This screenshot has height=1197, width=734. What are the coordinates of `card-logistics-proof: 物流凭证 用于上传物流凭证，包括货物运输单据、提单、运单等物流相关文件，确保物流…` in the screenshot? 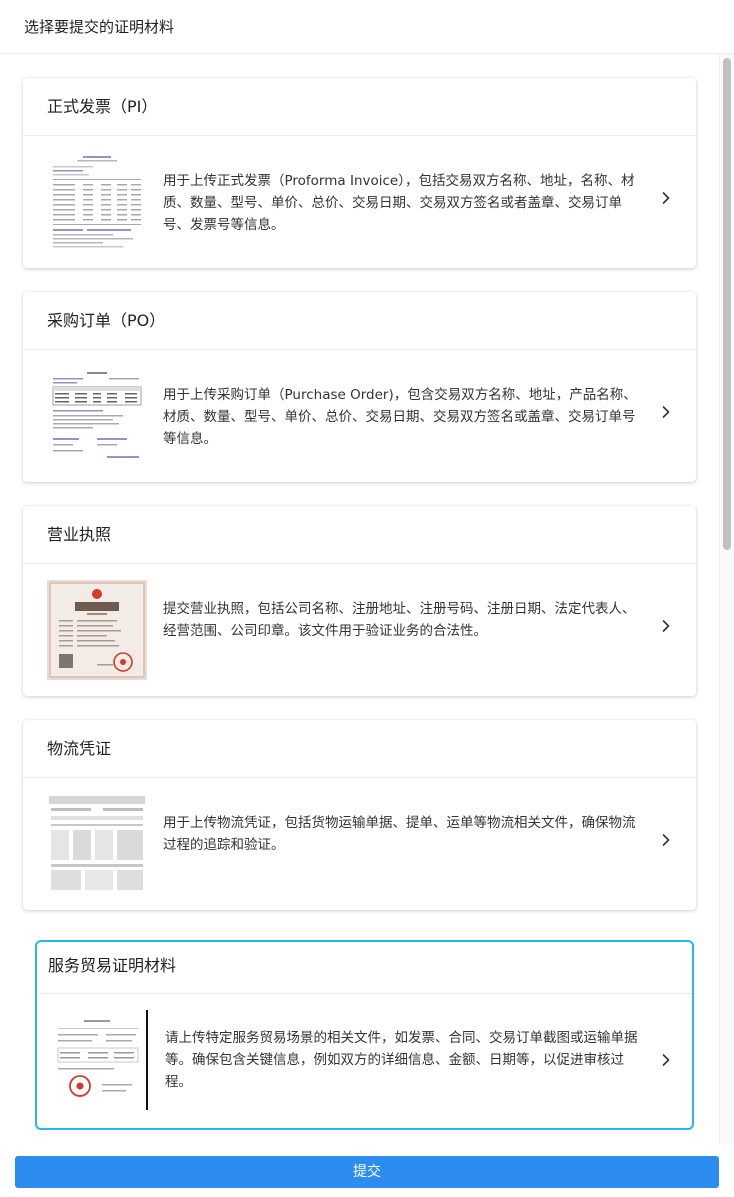 It's located at (359, 815).